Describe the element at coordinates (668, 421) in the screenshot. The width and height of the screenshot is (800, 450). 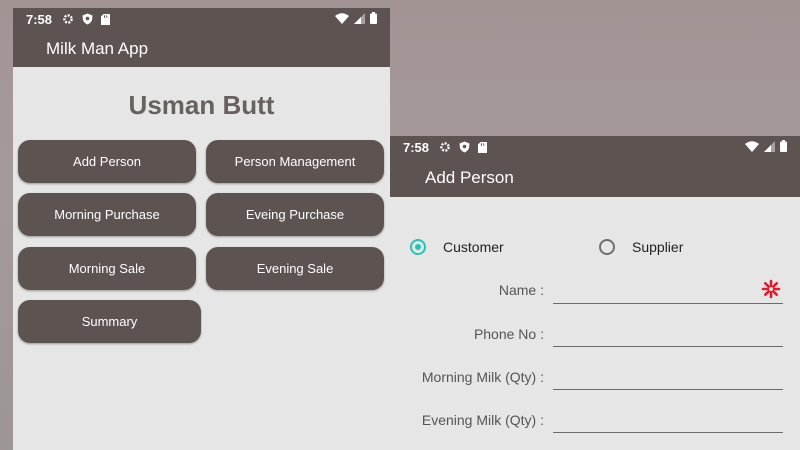
I see `evening-milk-field` at that location.